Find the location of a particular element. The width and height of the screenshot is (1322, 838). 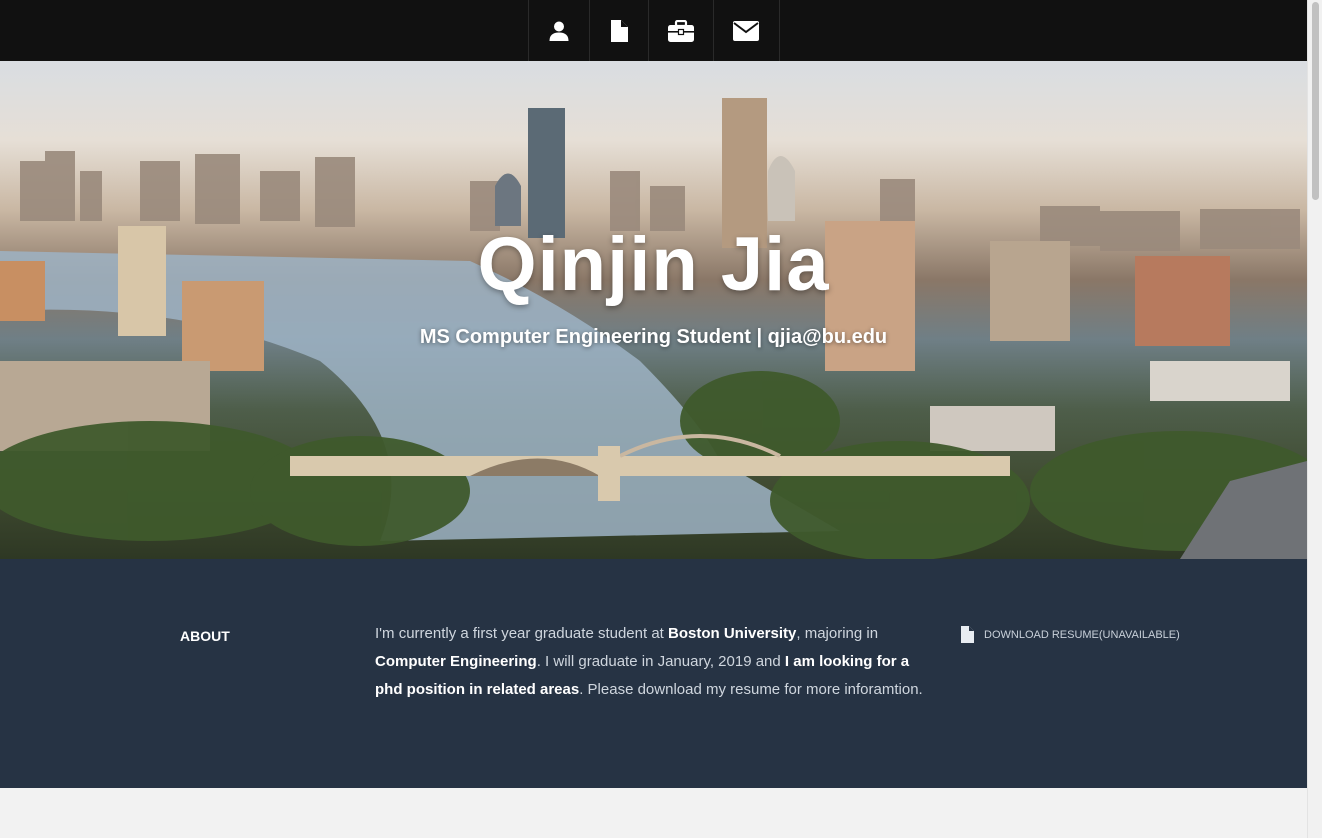

scrollbar-thumb is located at coordinates (1315, 101).